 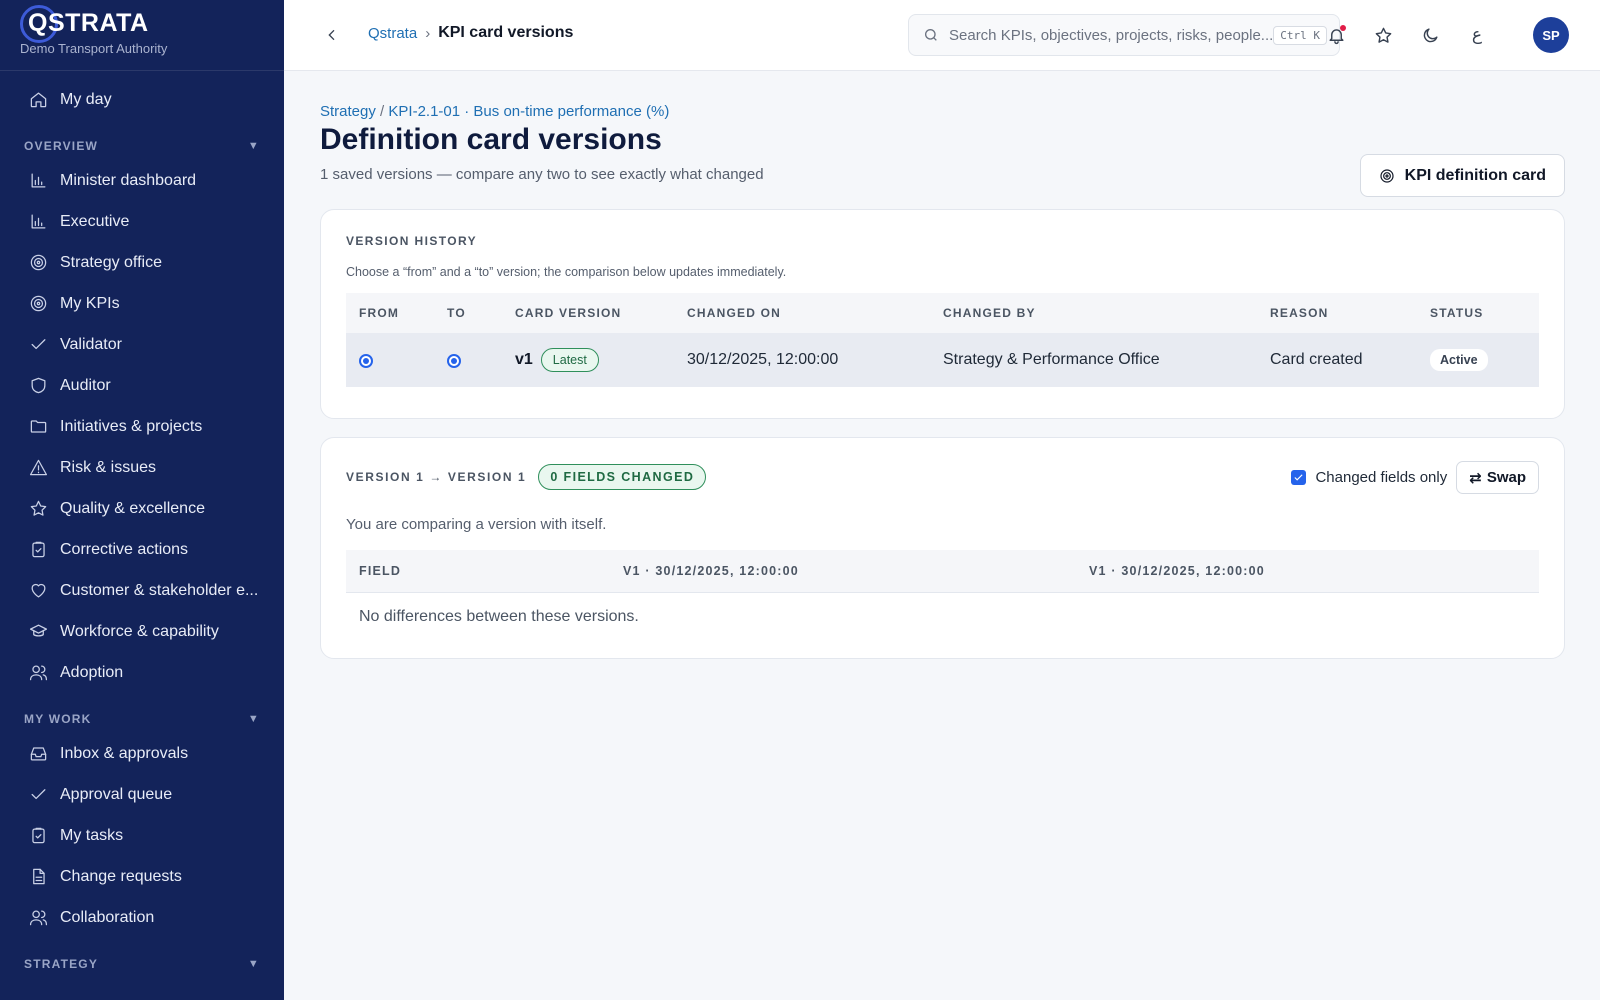 What do you see at coordinates (470, 33) in the screenshot?
I see `topbar-breadcrumb: Qstrata › KPI card versions` at bounding box center [470, 33].